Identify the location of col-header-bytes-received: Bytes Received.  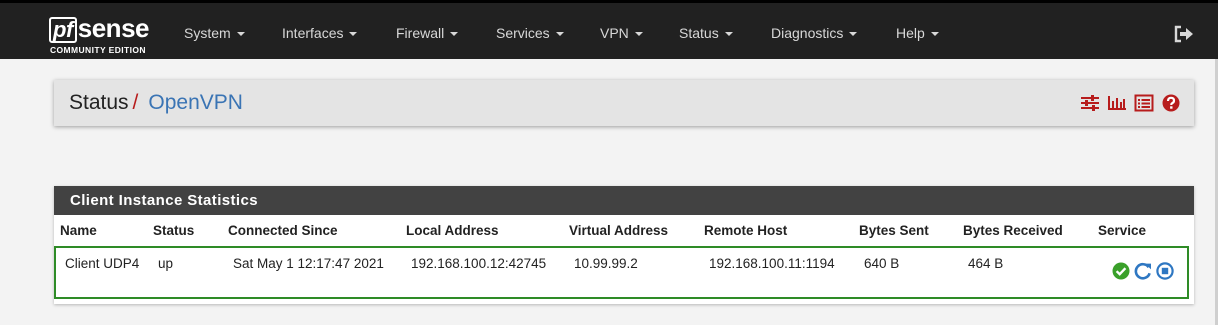
(1013, 230).